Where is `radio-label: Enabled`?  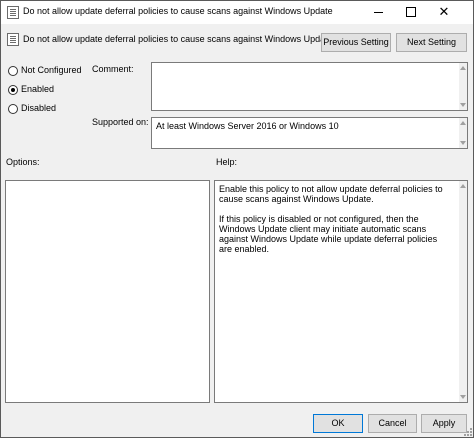
radio-label: Enabled is located at coordinates (38, 89).